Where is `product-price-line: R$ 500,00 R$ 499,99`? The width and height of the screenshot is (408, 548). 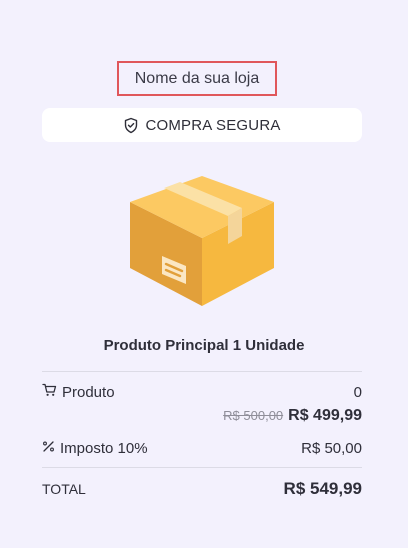
product-price-line: R$ 500,00 R$ 499,99 is located at coordinates (292, 416).